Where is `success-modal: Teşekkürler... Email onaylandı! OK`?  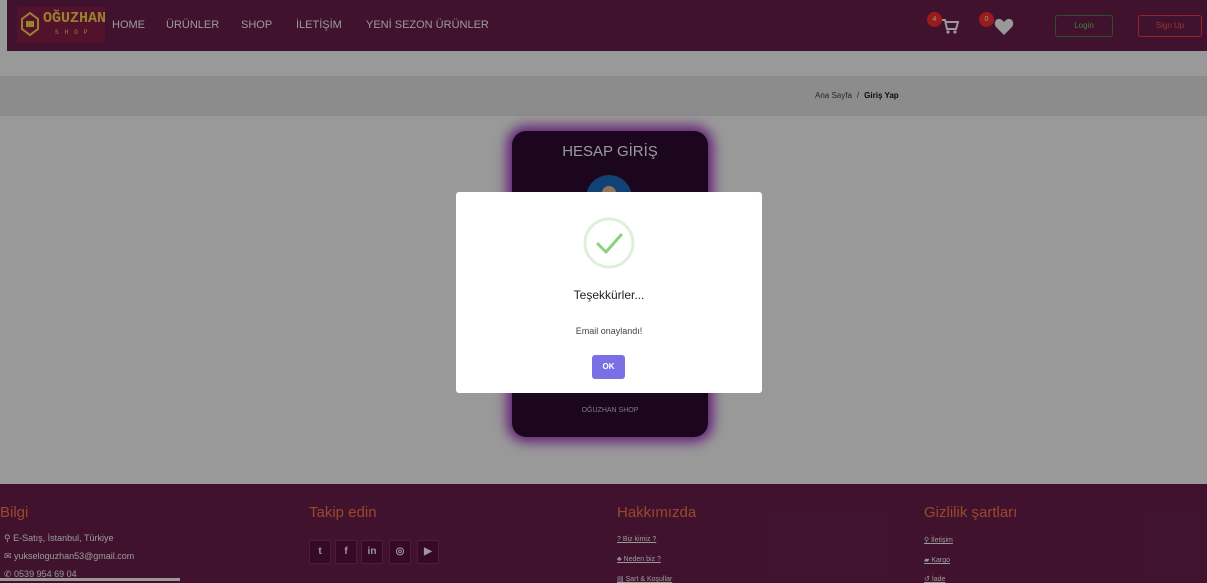 success-modal: Teşekkürler... Email onaylandı! OK is located at coordinates (609, 292).